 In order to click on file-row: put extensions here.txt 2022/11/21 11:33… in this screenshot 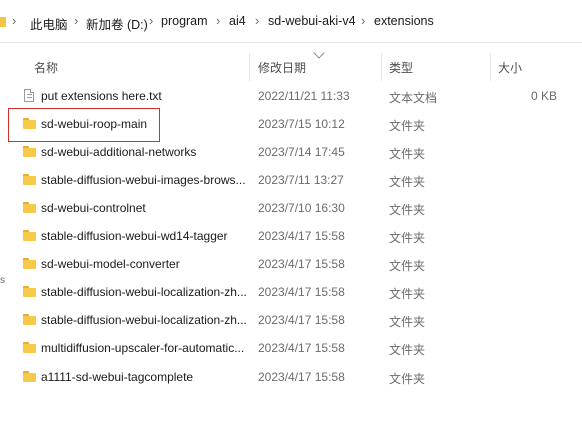, I will do `click(291, 96)`.